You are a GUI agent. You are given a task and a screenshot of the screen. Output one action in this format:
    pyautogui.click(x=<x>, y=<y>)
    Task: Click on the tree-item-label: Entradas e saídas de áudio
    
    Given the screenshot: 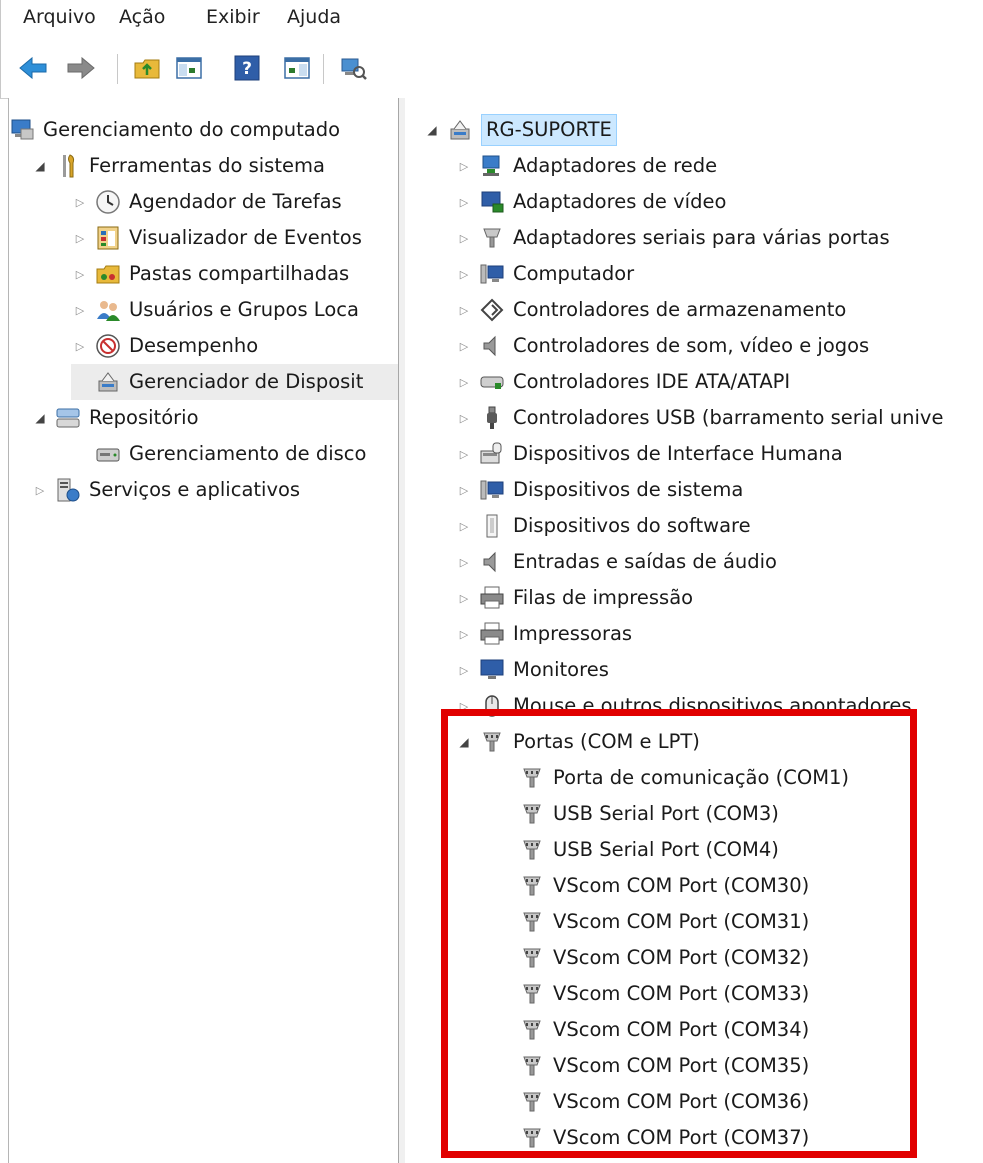 What is the action you would take?
    pyautogui.click(x=645, y=561)
    